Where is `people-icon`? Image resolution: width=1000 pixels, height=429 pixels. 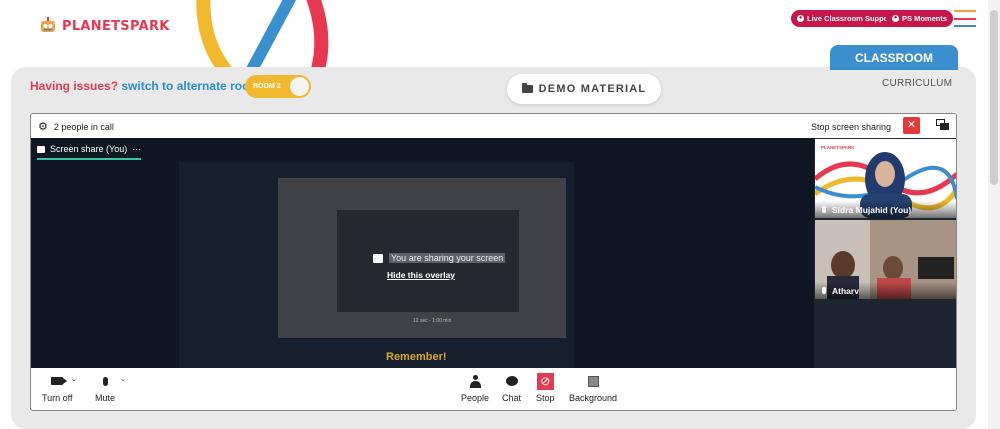 people-icon is located at coordinates (475, 381).